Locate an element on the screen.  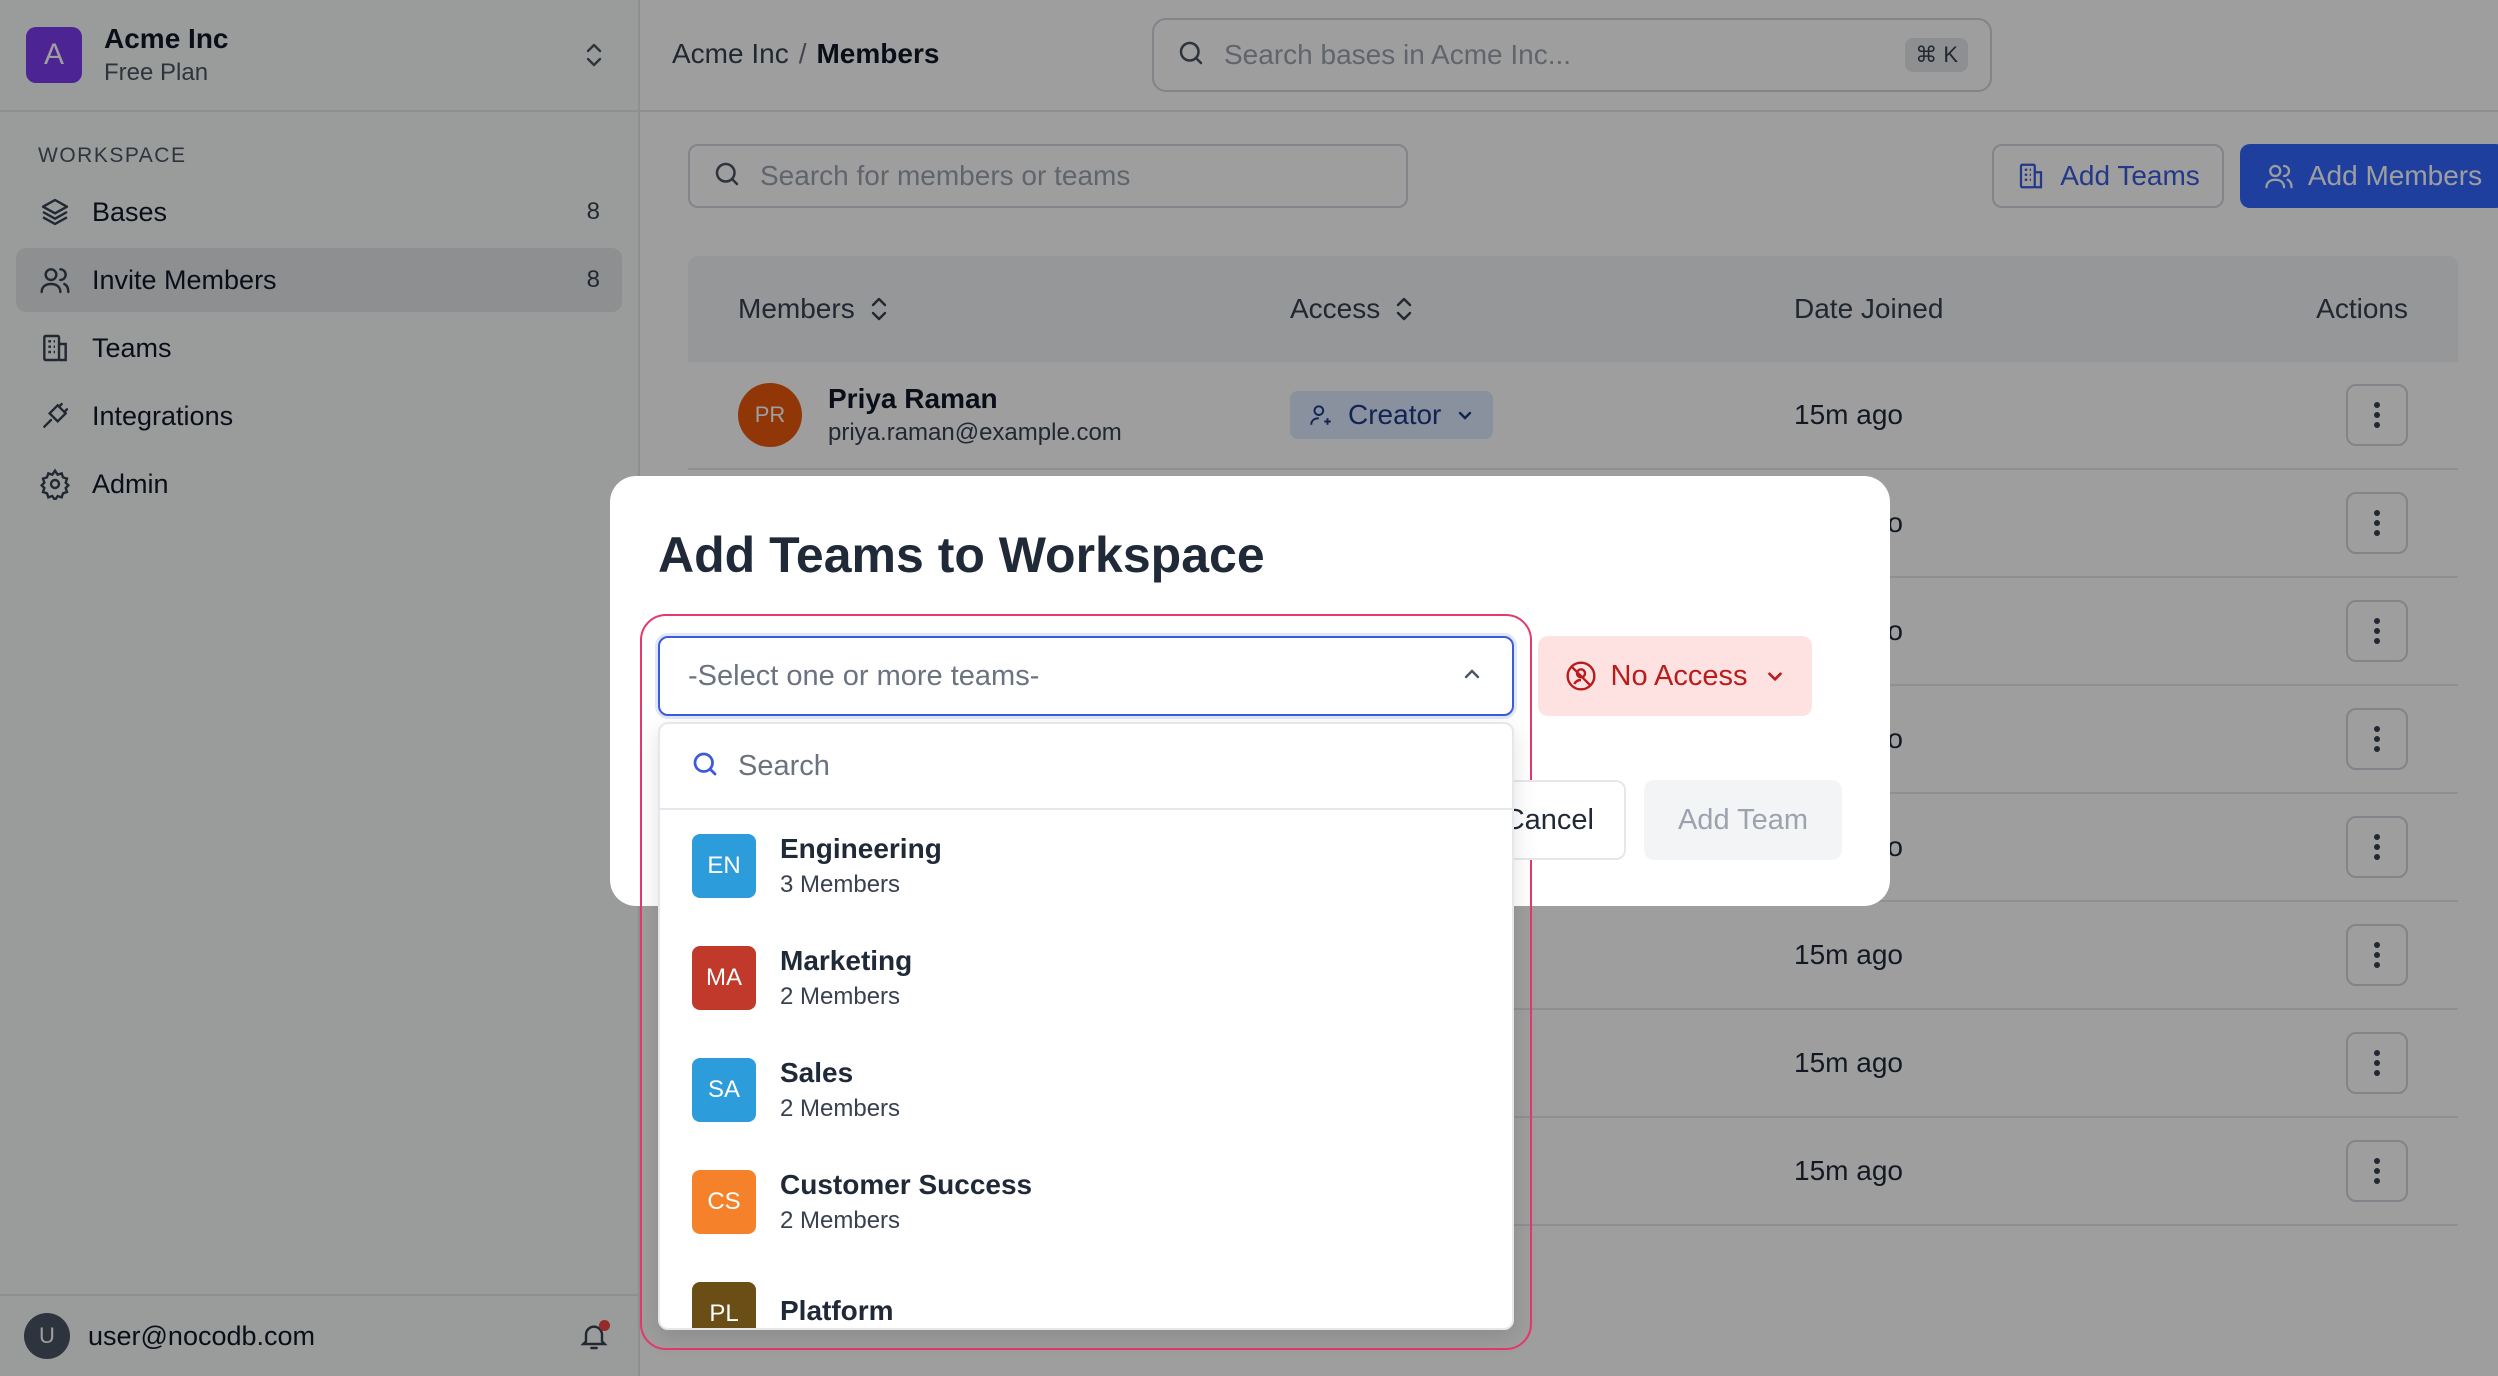
team-option-sales: SA Sales 2 Members is located at coordinates (1086, 1090).